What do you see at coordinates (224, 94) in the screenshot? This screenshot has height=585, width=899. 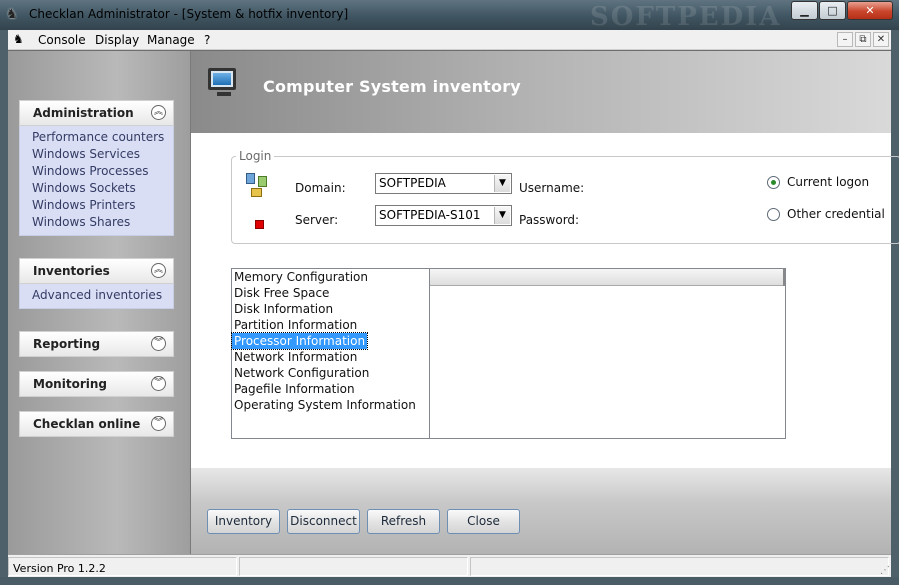 I see `computer-icon-stand` at bounding box center [224, 94].